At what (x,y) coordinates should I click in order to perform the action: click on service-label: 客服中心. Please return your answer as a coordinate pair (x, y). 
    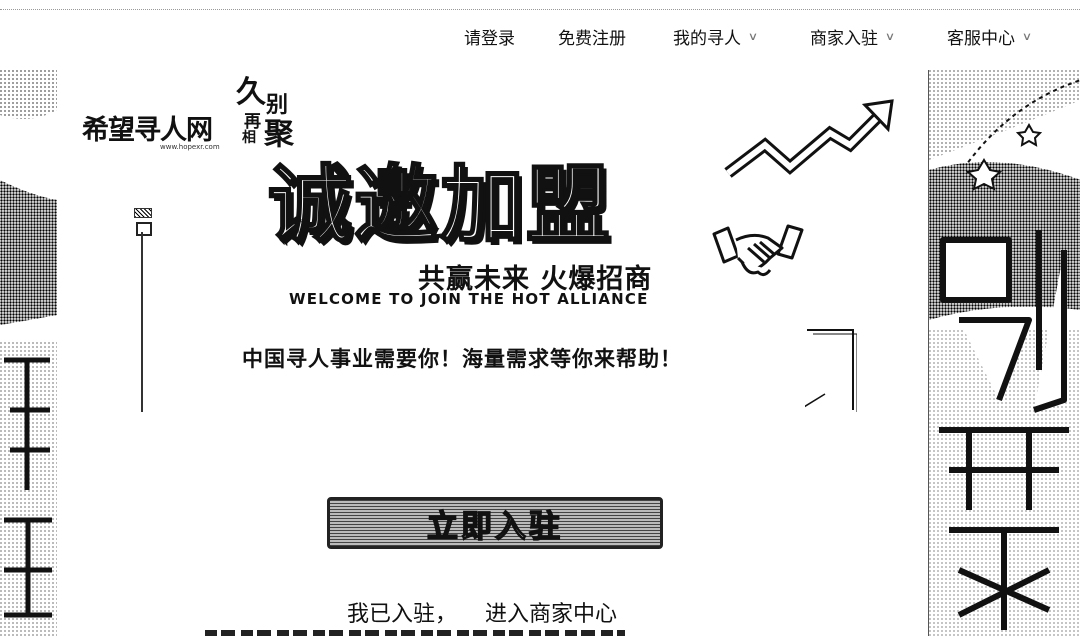
    Looking at the image, I should click on (981, 39).